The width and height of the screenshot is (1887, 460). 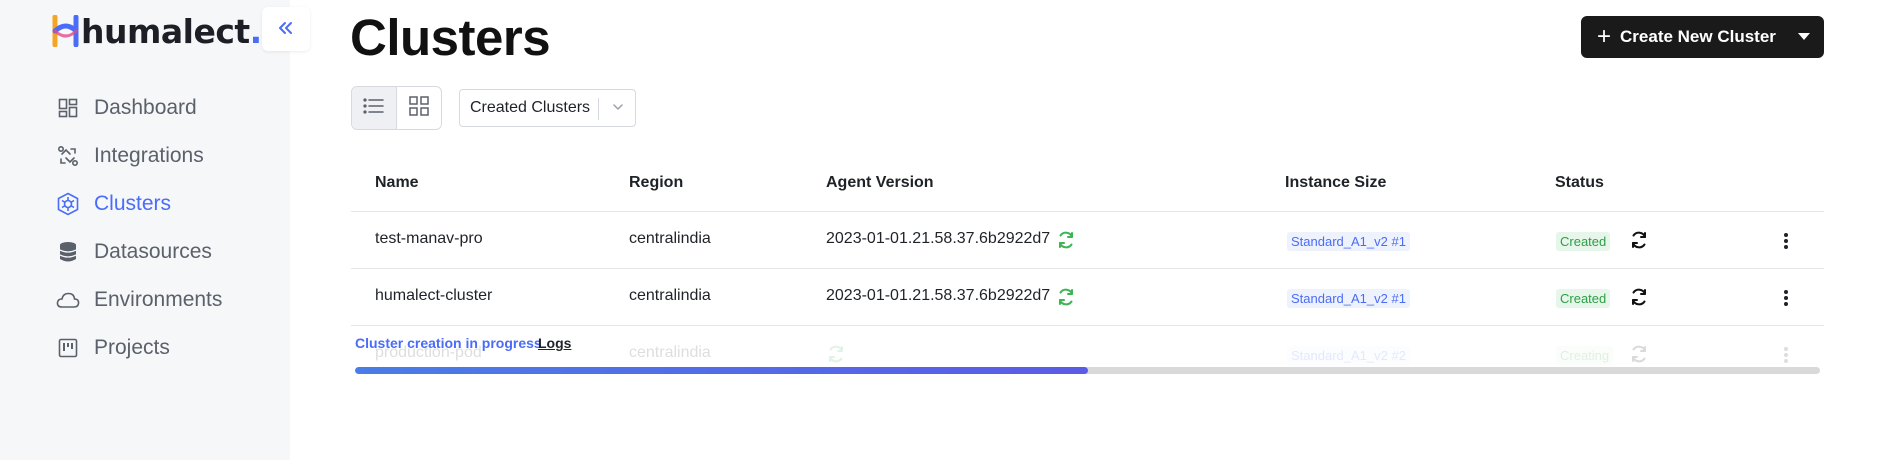 I want to click on brand-logo: humalect., so click(x=157, y=31).